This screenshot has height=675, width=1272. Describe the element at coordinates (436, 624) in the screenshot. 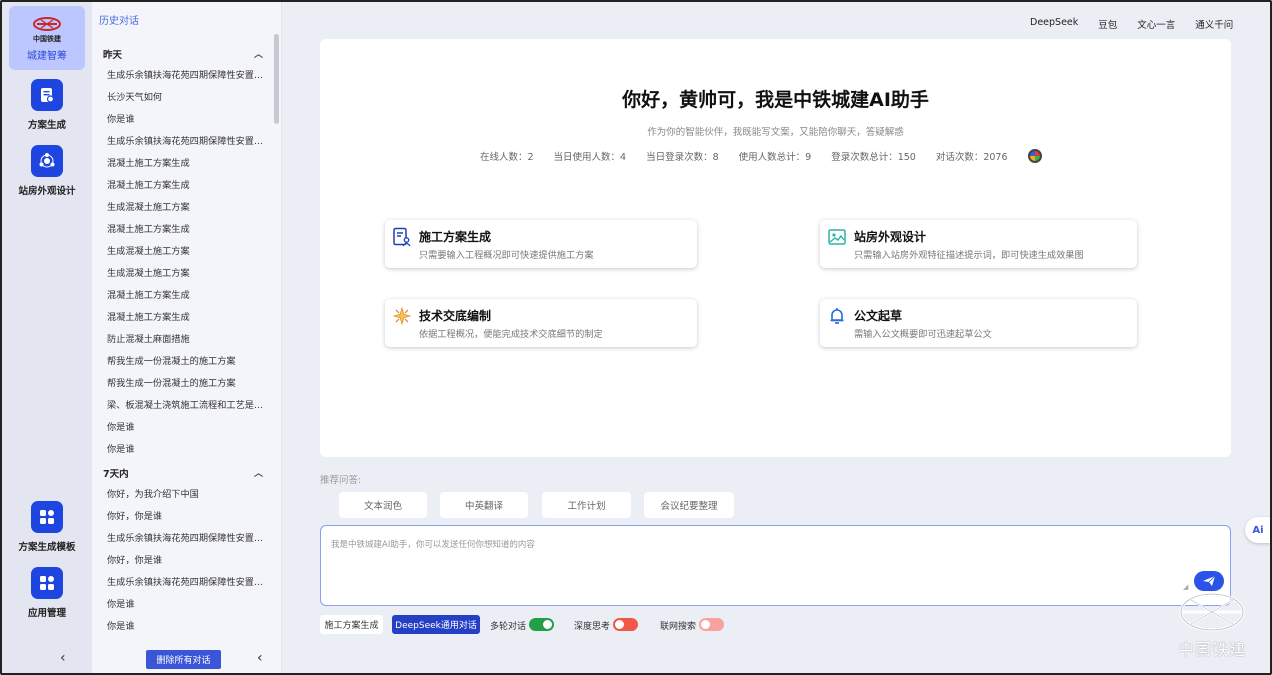

I see `mode-deepseek-button: DeepSeek通用对话` at that location.